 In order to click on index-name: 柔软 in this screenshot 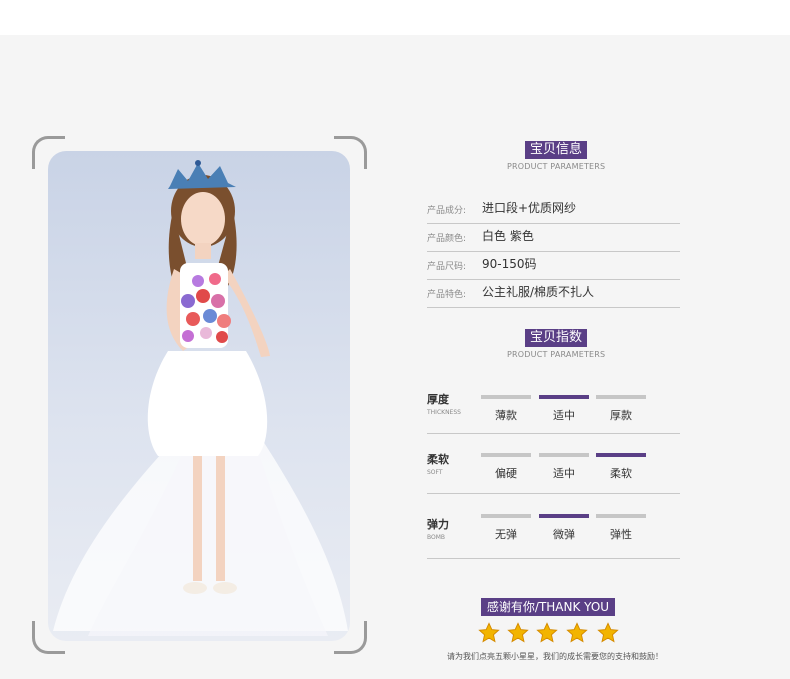, I will do `click(438, 459)`.